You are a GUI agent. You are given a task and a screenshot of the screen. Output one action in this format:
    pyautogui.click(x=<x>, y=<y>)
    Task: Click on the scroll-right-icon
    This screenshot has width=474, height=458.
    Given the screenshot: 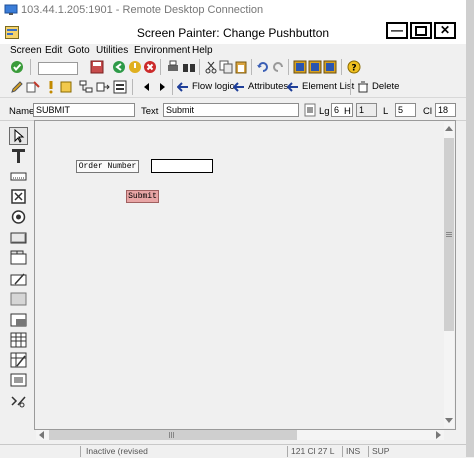 What is the action you would take?
    pyautogui.click(x=439, y=435)
    